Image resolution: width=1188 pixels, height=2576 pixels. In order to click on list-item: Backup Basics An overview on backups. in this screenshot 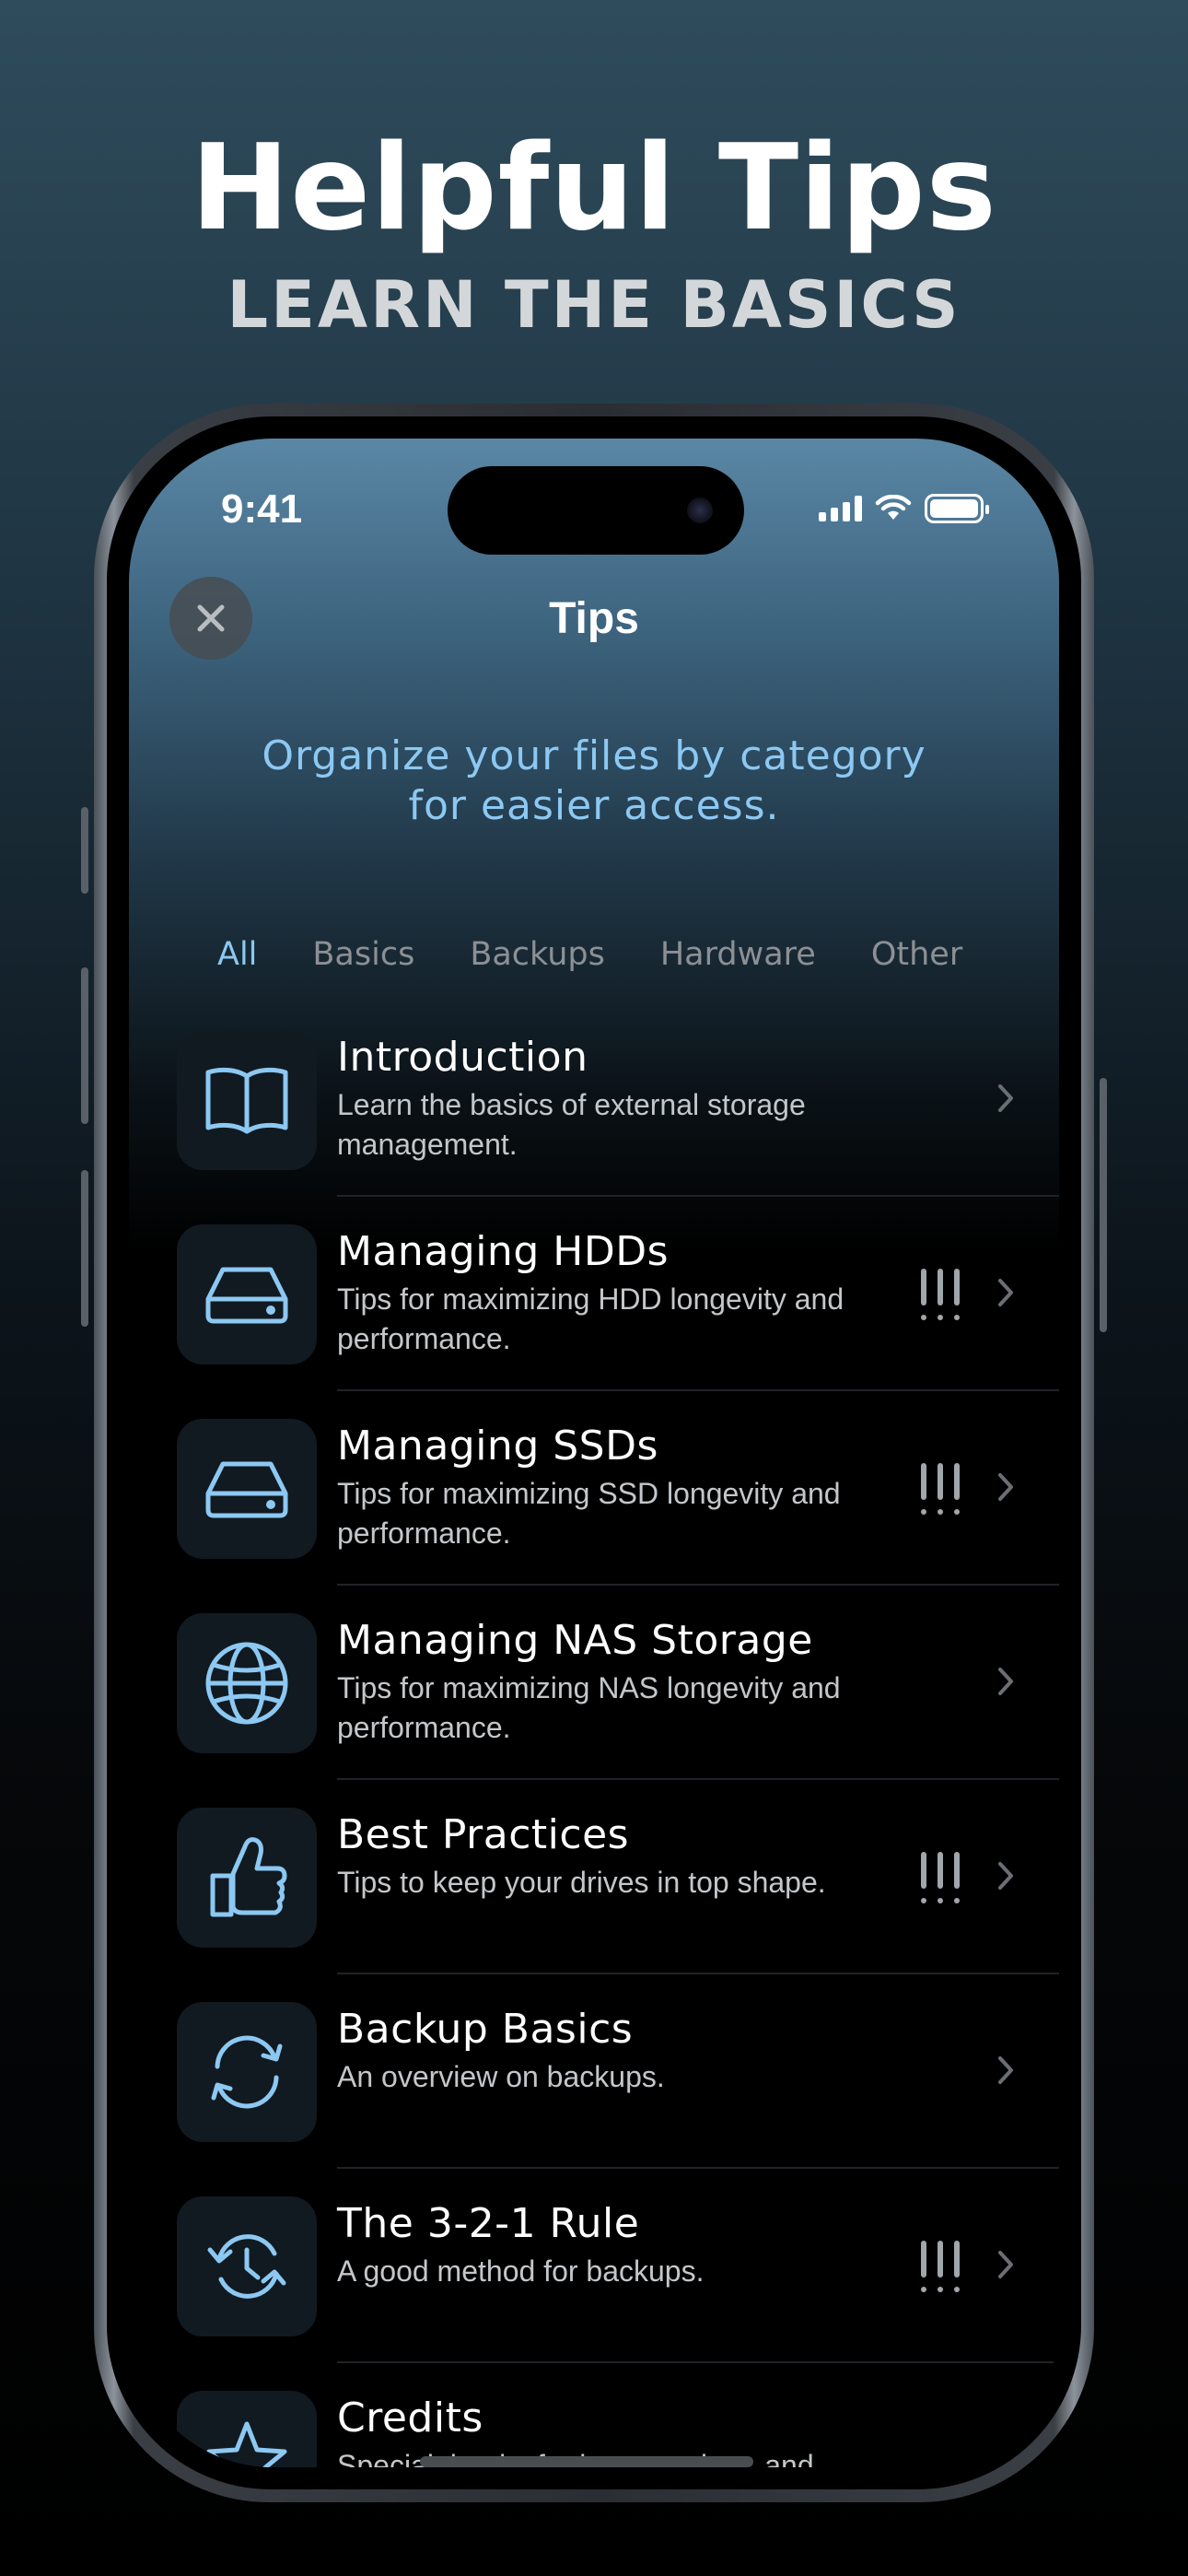, I will do `click(618, 2071)`.